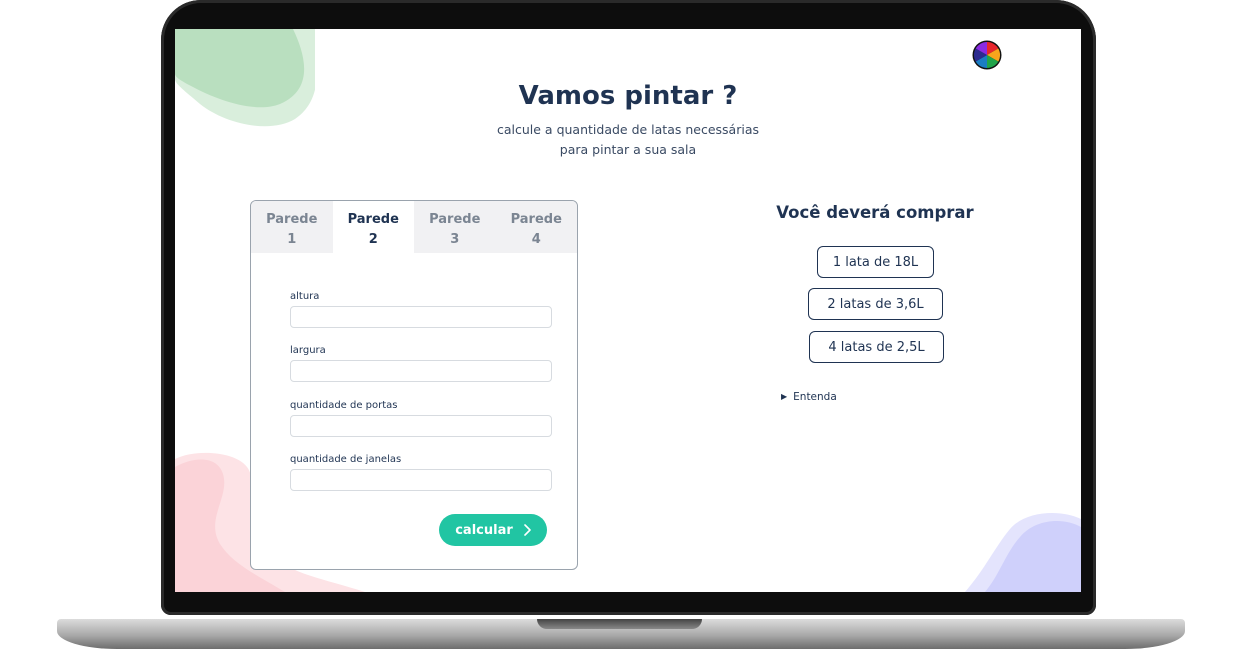 The width and height of the screenshot is (1239, 663). What do you see at coordinates (628, 96) in the screenshot?
I see `page-title: Vamos pintar ?` at bounding box center [628, 96].